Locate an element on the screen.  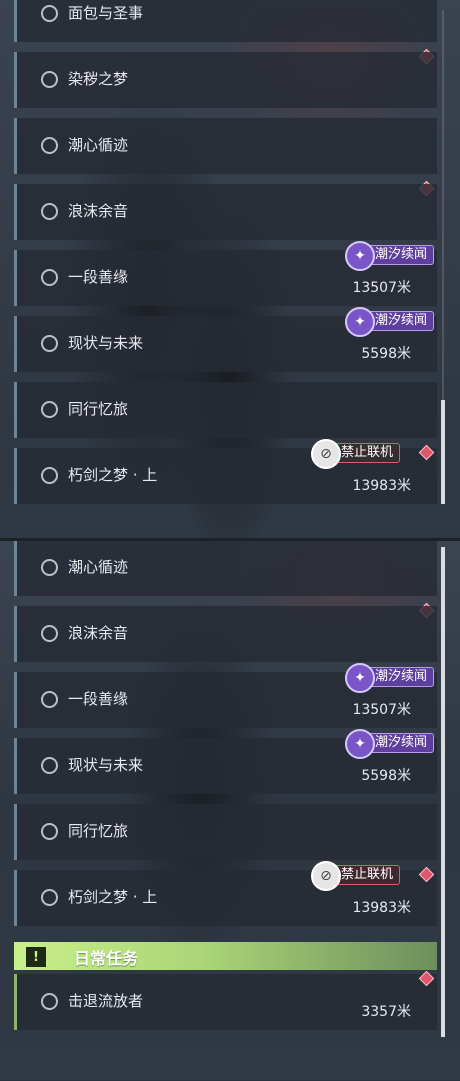
alert-icon: ! is located at coordinates (36, 957).